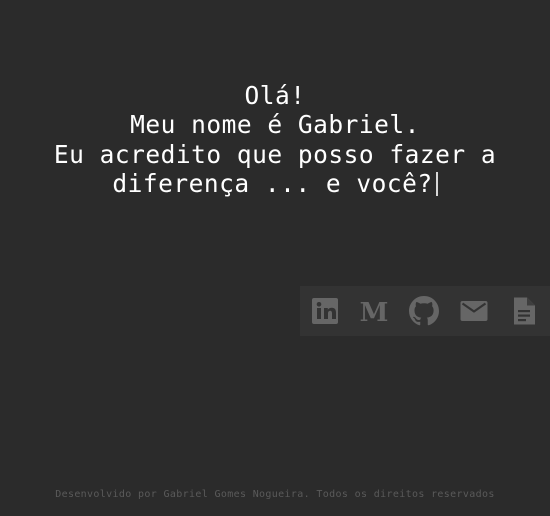 This screenshot has height=516, width=550. Describe the element at coordinates (275, 125) in the screenshot. I see `name-line: Meu nome é Gabriel.` at that location.